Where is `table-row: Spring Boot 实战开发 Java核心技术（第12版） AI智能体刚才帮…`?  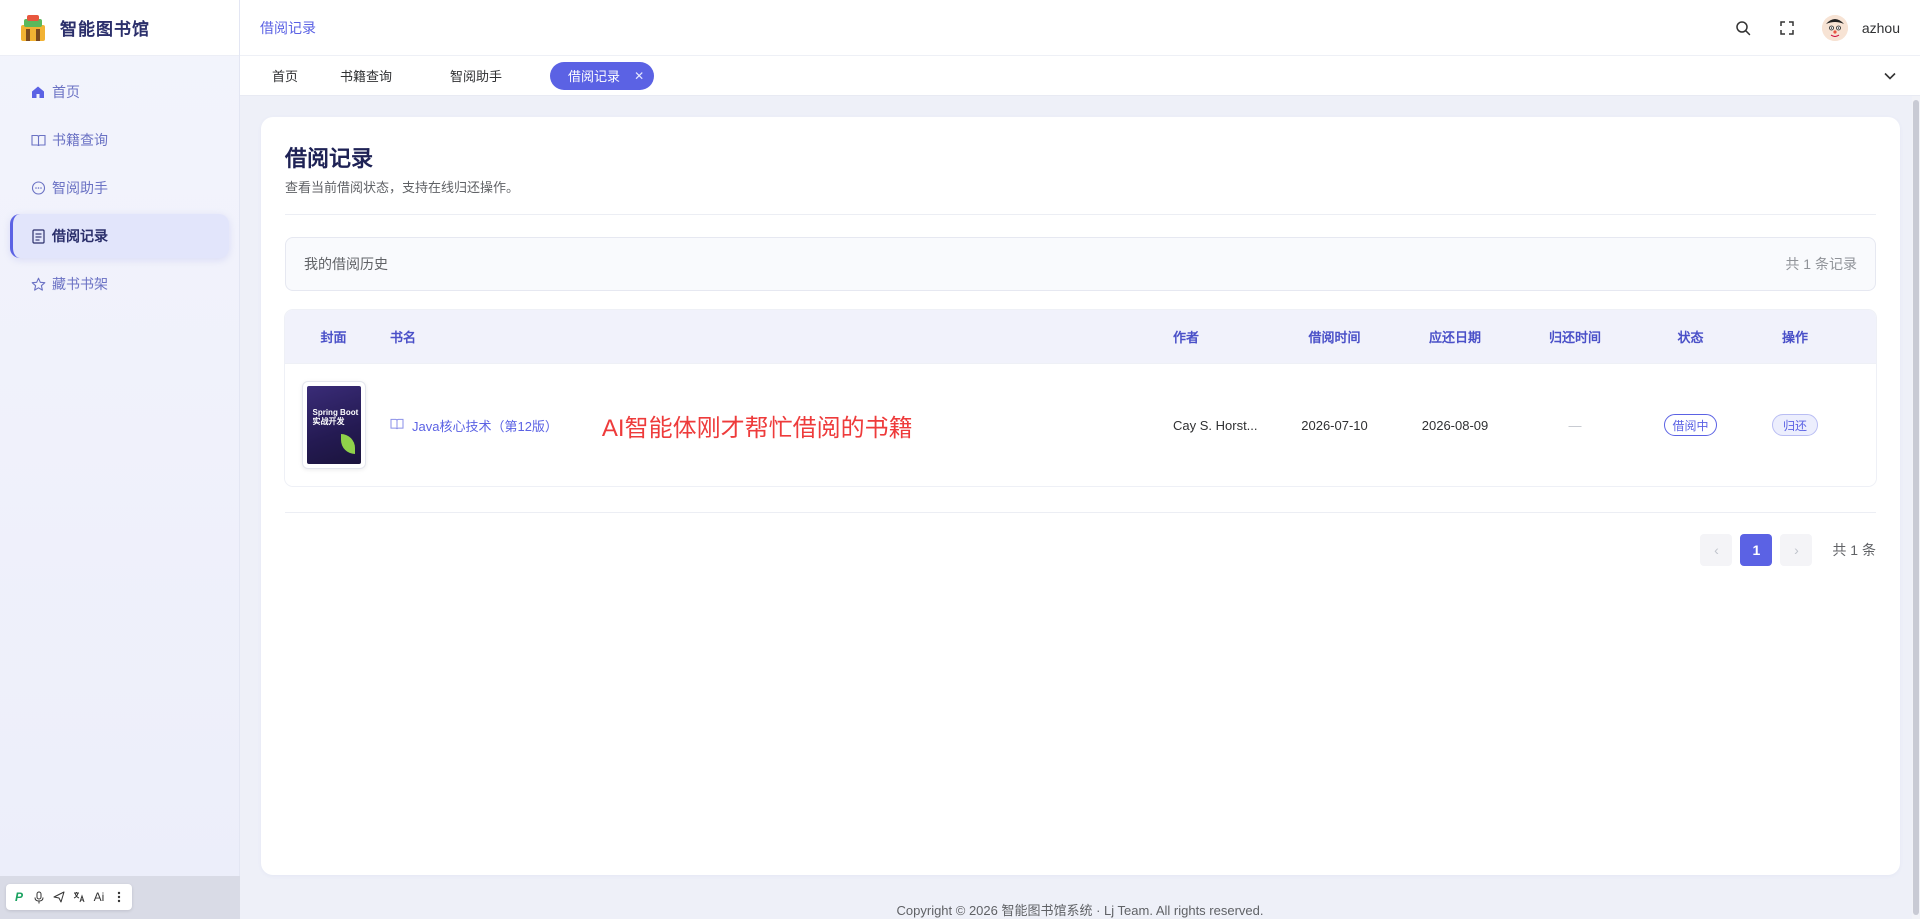 table-row: Spring Boot 实战开发 Java核心技术（第12版） AI智能体刚才帮… is located at coordinates (1080, 424).